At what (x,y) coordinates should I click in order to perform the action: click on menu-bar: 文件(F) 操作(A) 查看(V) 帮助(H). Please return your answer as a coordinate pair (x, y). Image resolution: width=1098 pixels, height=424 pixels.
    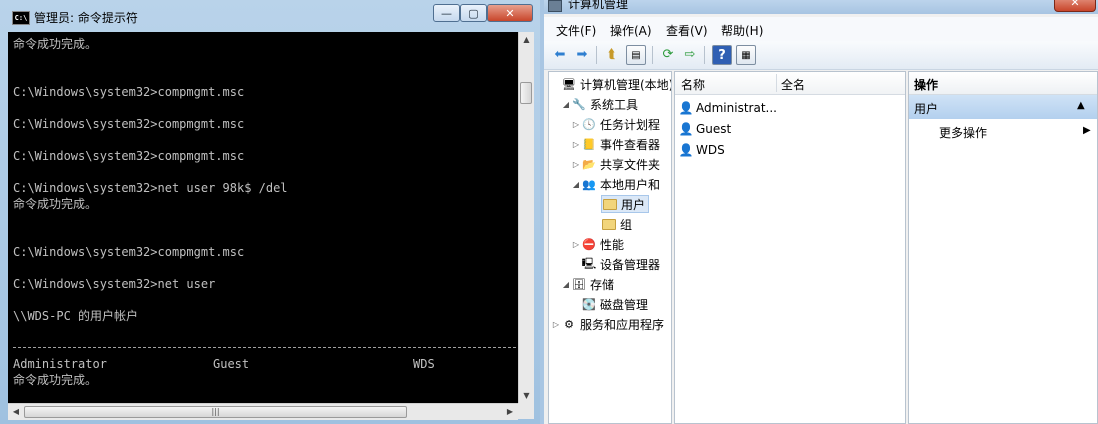
    Looking at the image, I should click on (821, 29).